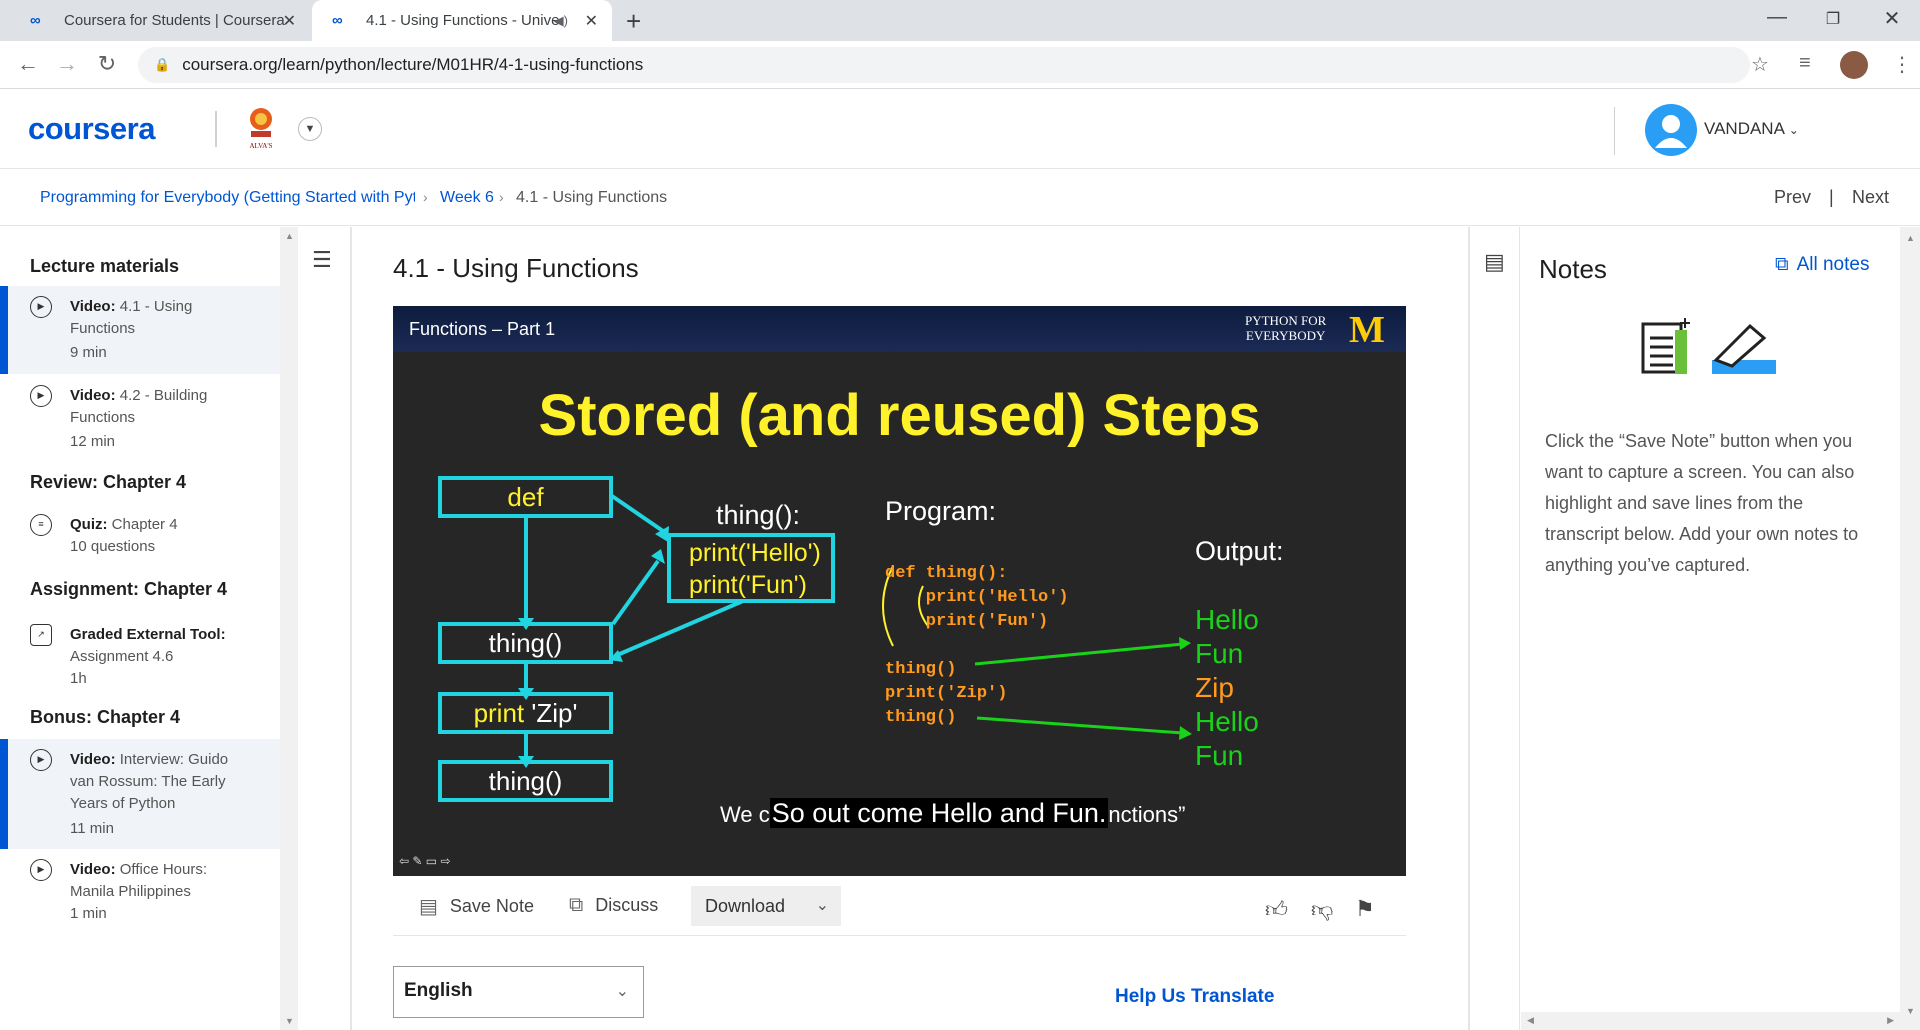 Image resolution: width=1920 pixels, height=1030 pixels. I want to click on flag-icon: ⚑, so click(1365, 909).